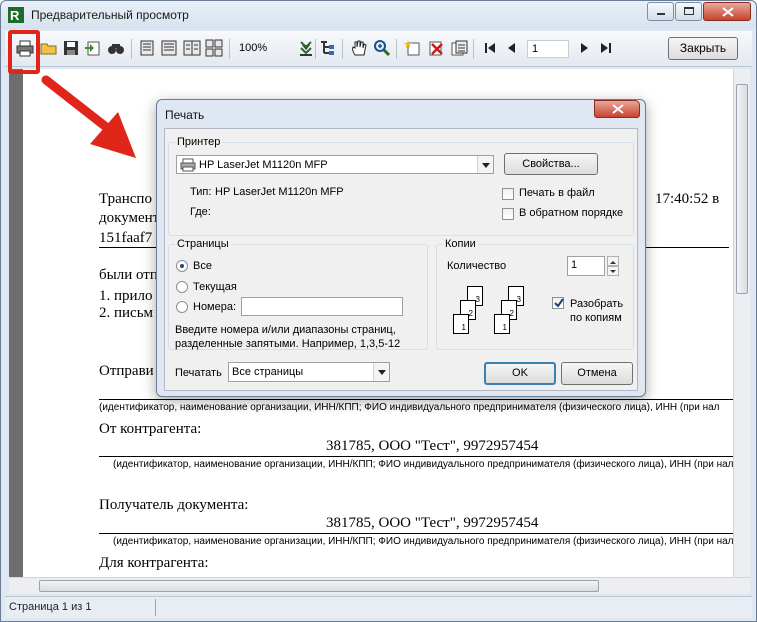 This screenshot has height=622, width=757. I want to click on outline-icon, so click(306, 48).